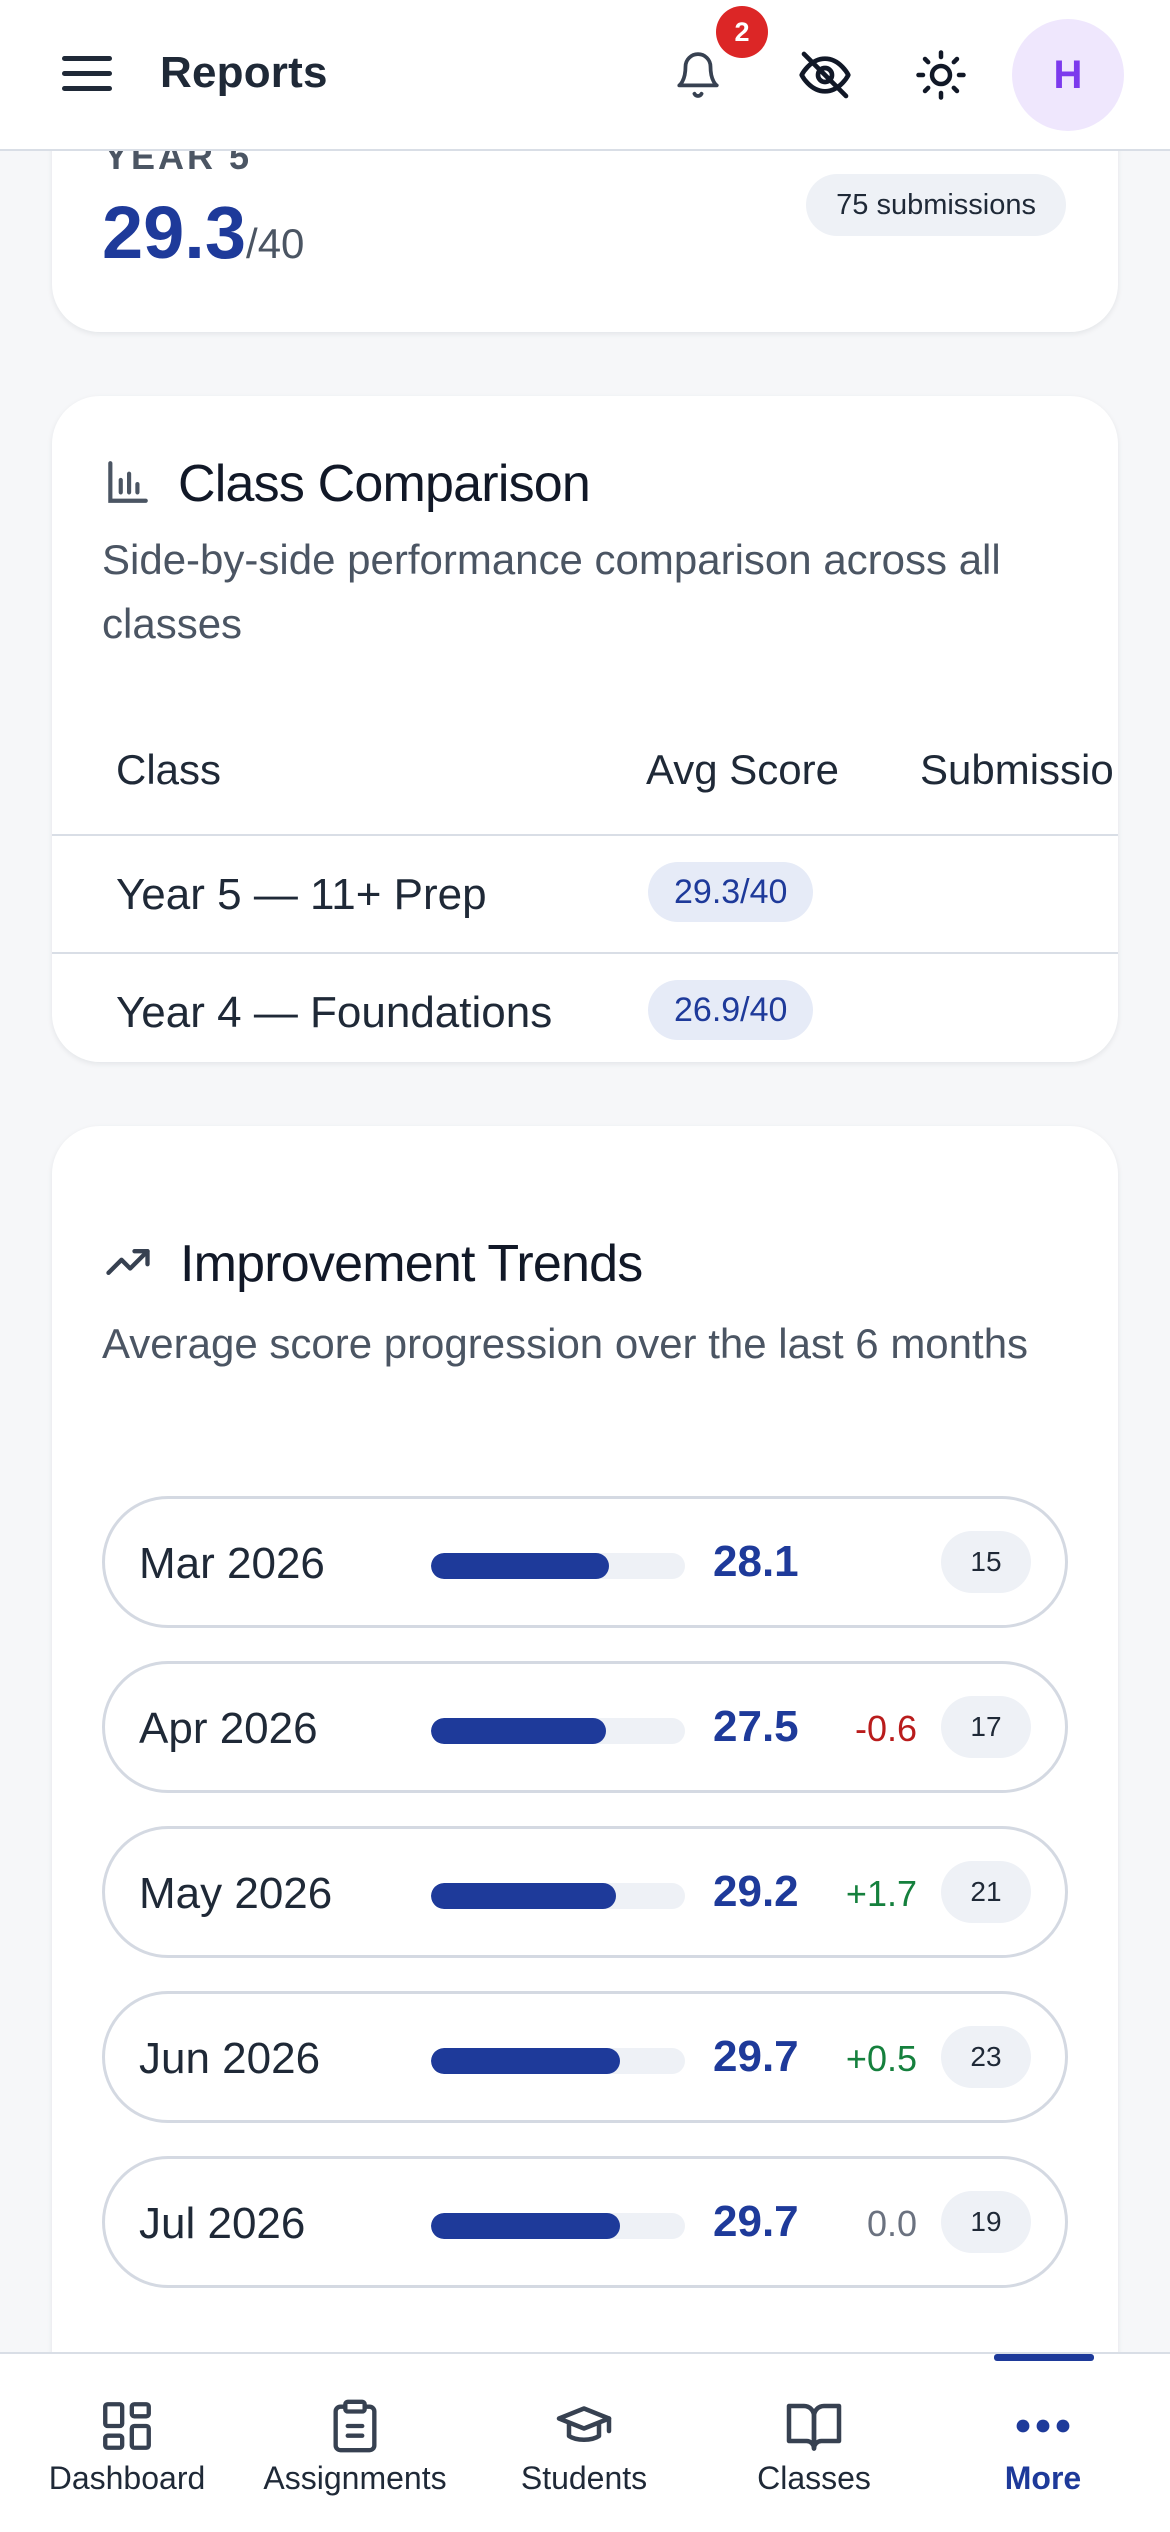 The width and height of the screenshot is (1170, 2532). Describe the element at coordinates (756, 1561) in the screenshot. I see `trend-score: 28.1` at that location.